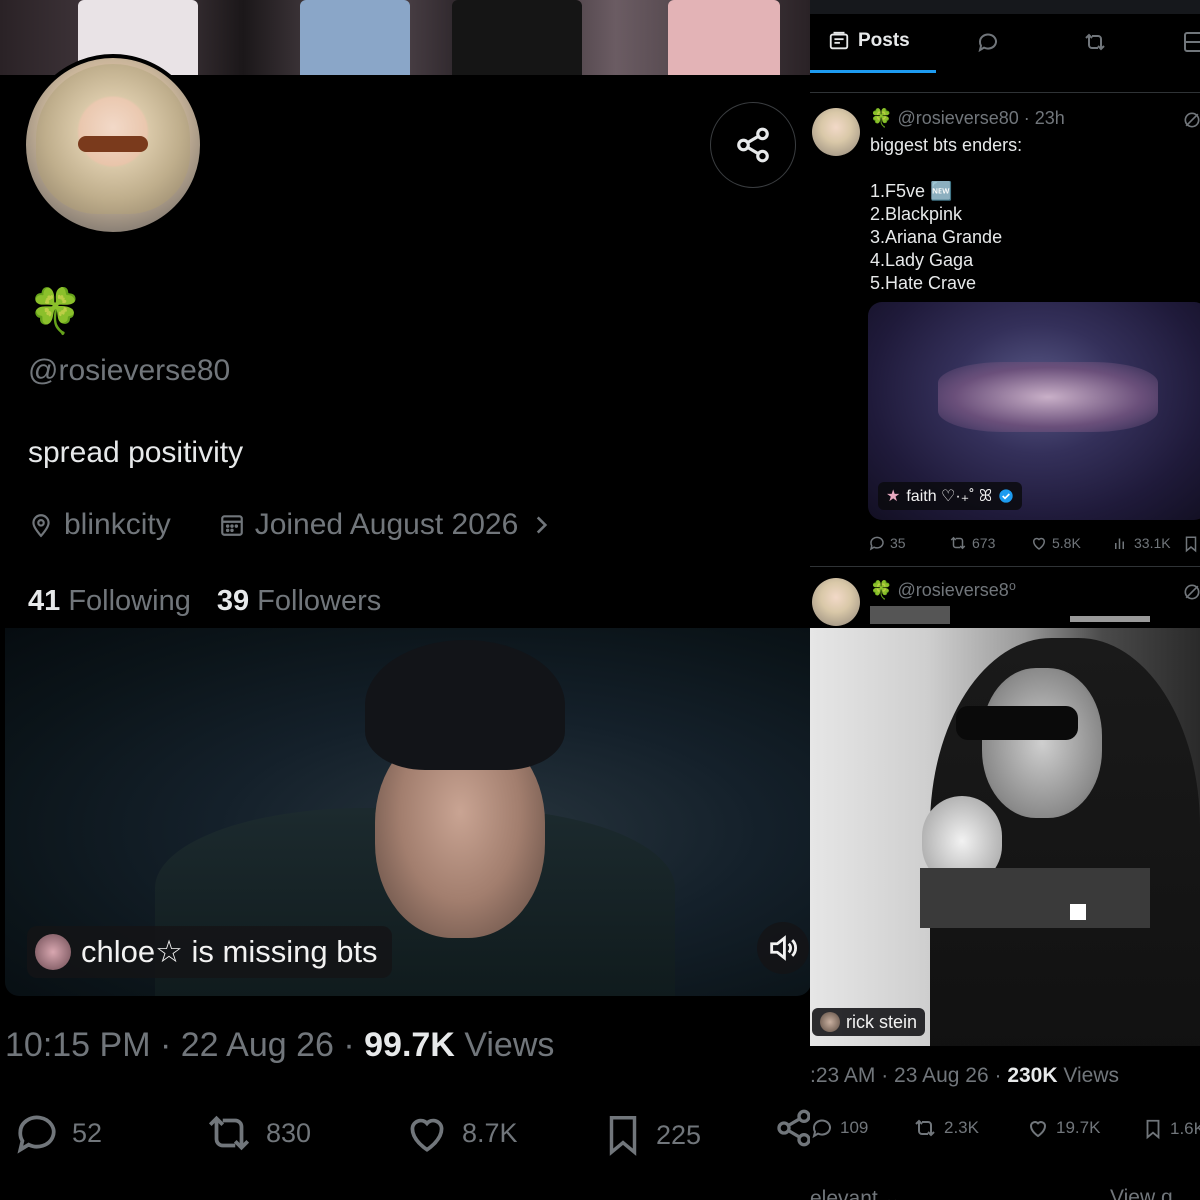 The image size is (1200, 1200). What do you see at coordinates (1119, 543) in the screenshot?
I see `analytics-icon` at bounding box center [1119, 543].